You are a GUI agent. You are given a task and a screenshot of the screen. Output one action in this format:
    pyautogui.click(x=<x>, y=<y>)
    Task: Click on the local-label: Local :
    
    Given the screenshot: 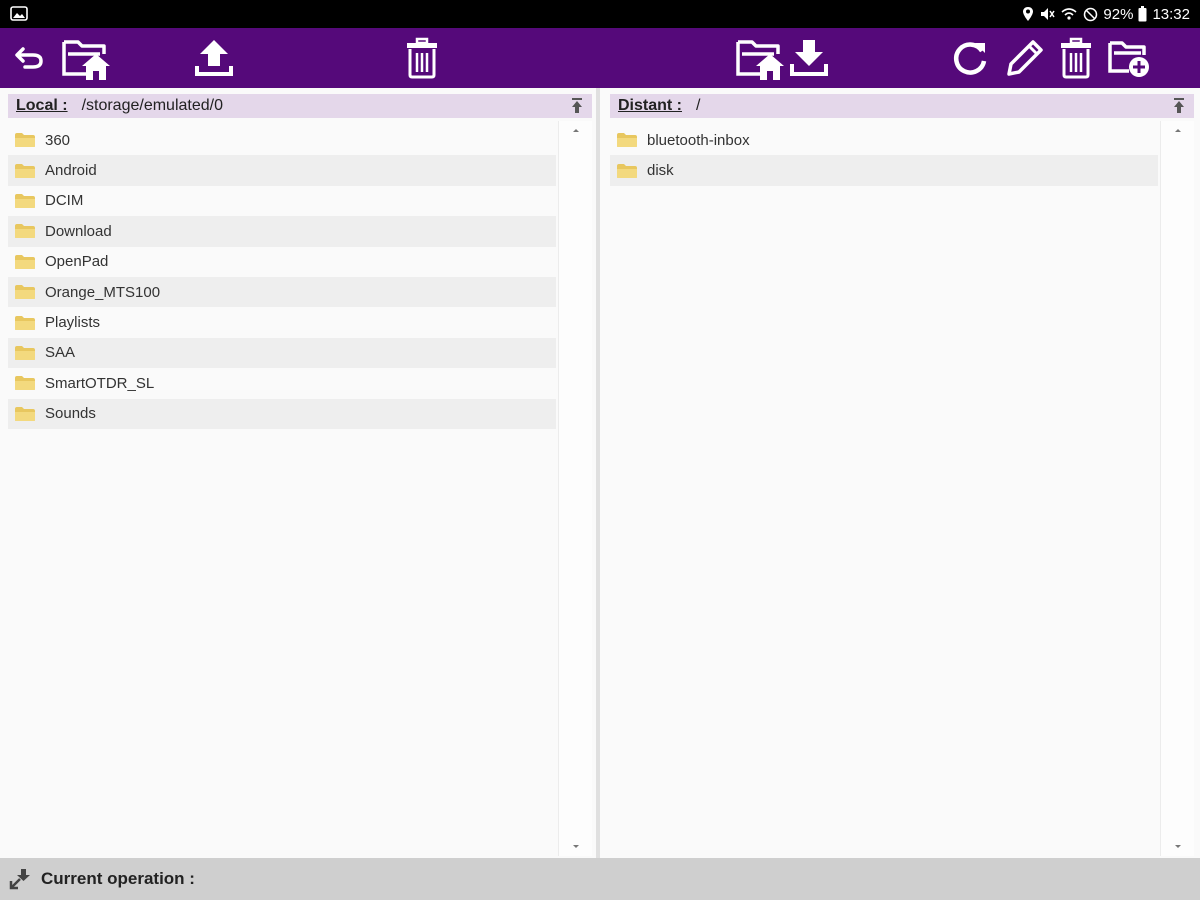 What is the action you would take?
    pyautogui.click(x=42, y=105)
    